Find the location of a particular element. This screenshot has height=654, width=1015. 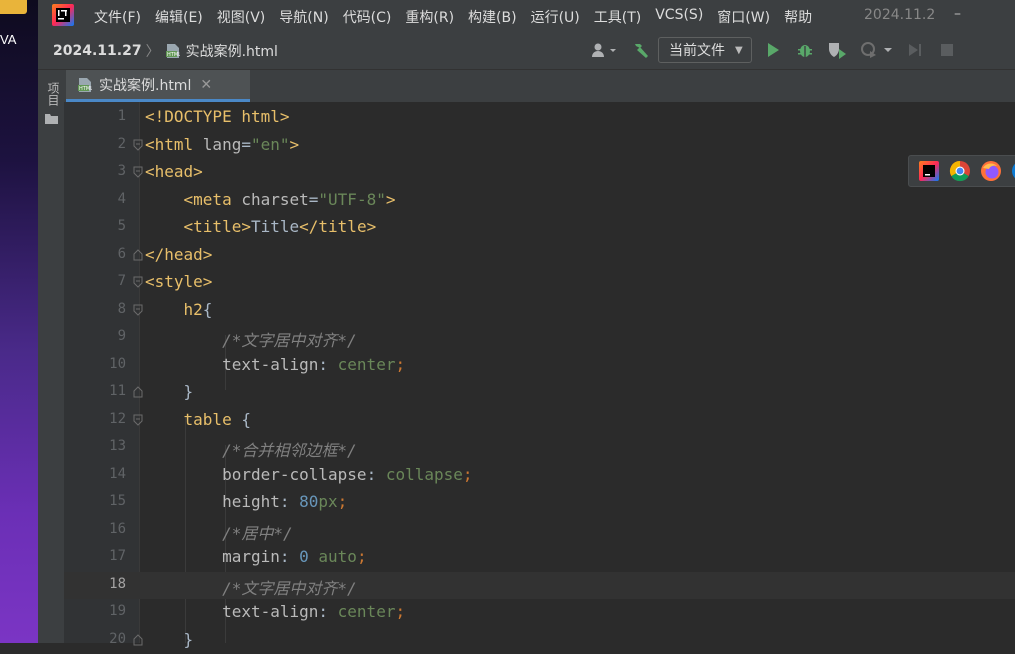

line-number: 17 is located at coordinates (95, 556).